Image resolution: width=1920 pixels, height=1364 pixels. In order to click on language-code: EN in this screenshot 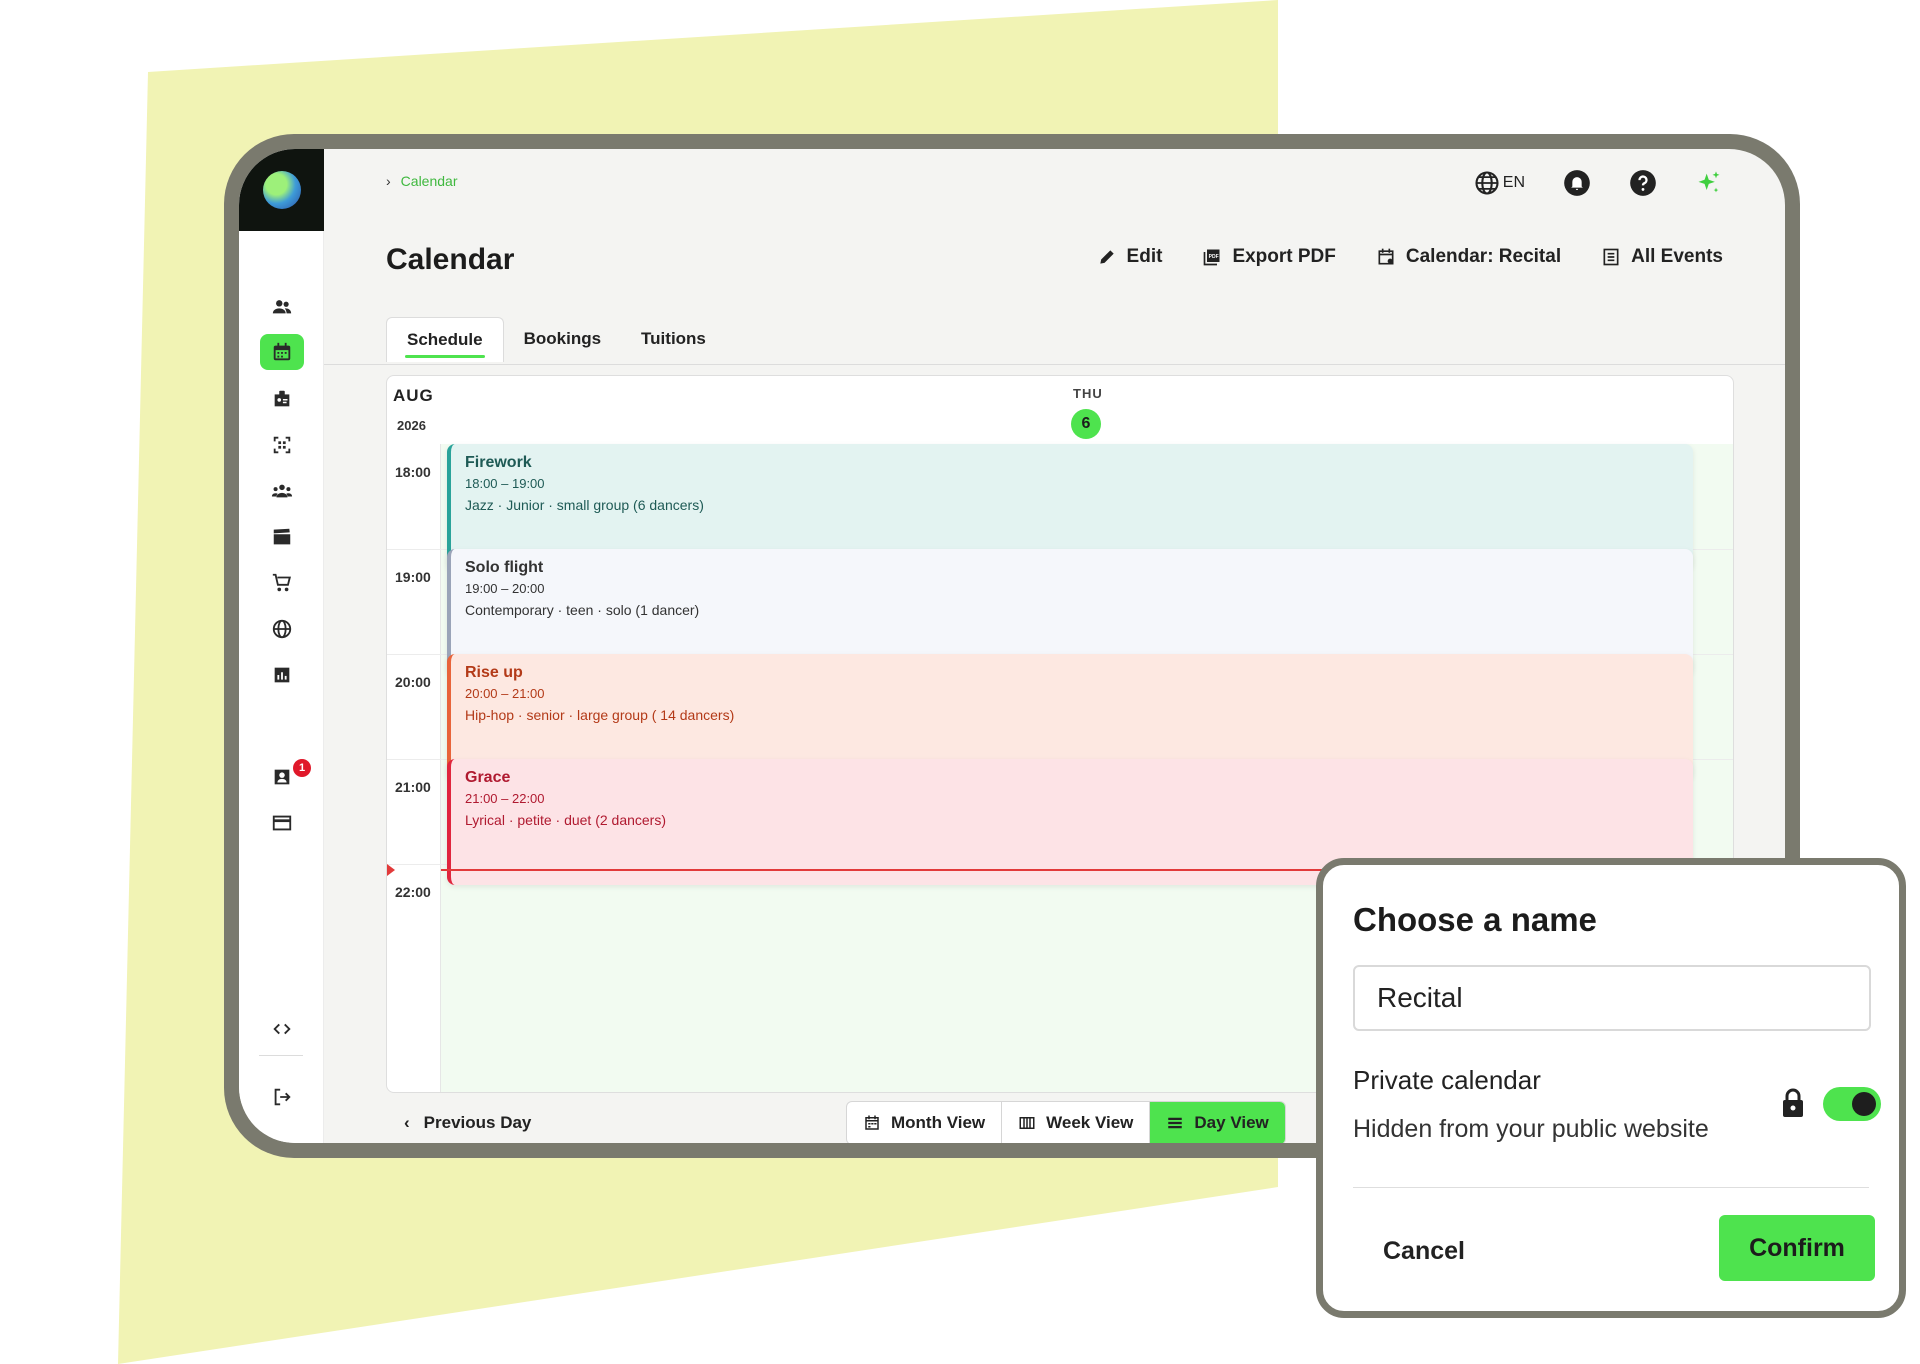, I will do `click(1513, 182)`.